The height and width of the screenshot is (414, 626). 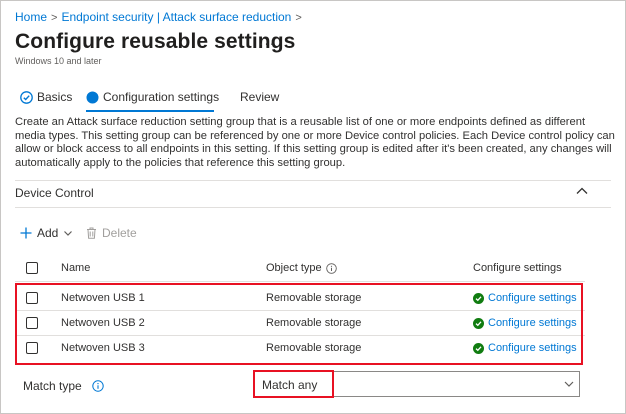 What do you see at coordinates (26, 97) in the screenshot?
I see `check-circle-icon` at bounding box center [26, 97].